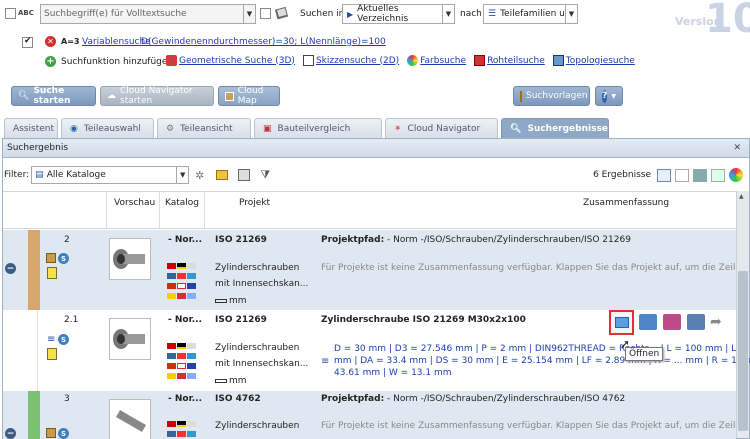 Image resolution: width=750 pixels, height=439 pixels. I want to click on export-icon, so click(244, 175).